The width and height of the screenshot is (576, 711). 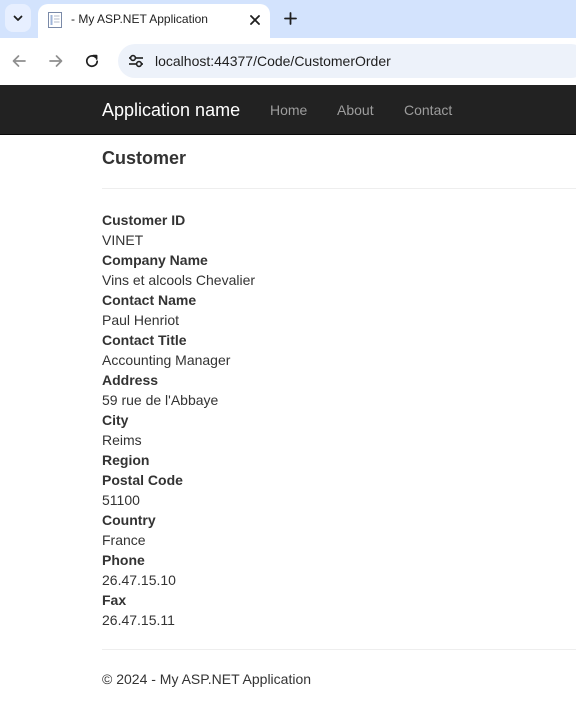 What do you see at coordinates (139, 580) in the screenshot?
I see `field-value: 26.47.15.10` at bounding box center [139, 580].